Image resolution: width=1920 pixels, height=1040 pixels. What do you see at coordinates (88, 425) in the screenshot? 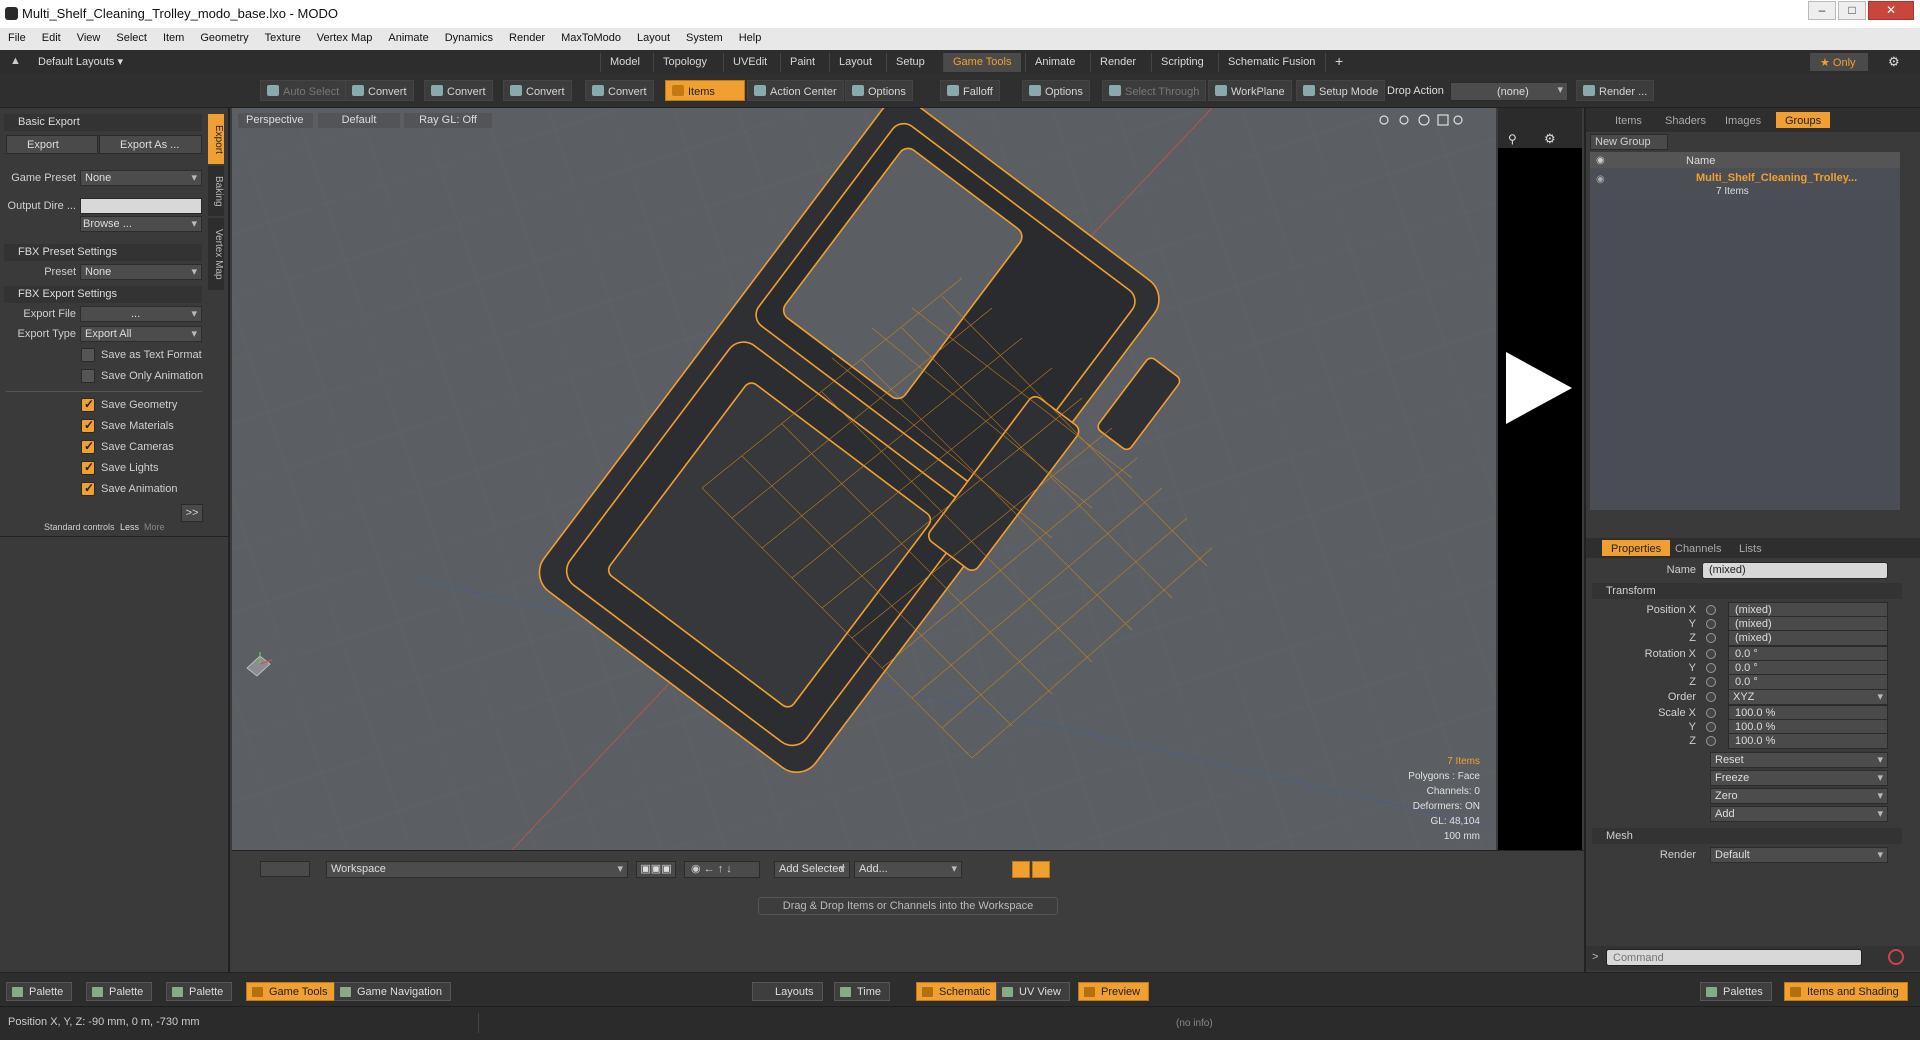
I see `save-materials-checkbox` at bounding box center [88, 425].